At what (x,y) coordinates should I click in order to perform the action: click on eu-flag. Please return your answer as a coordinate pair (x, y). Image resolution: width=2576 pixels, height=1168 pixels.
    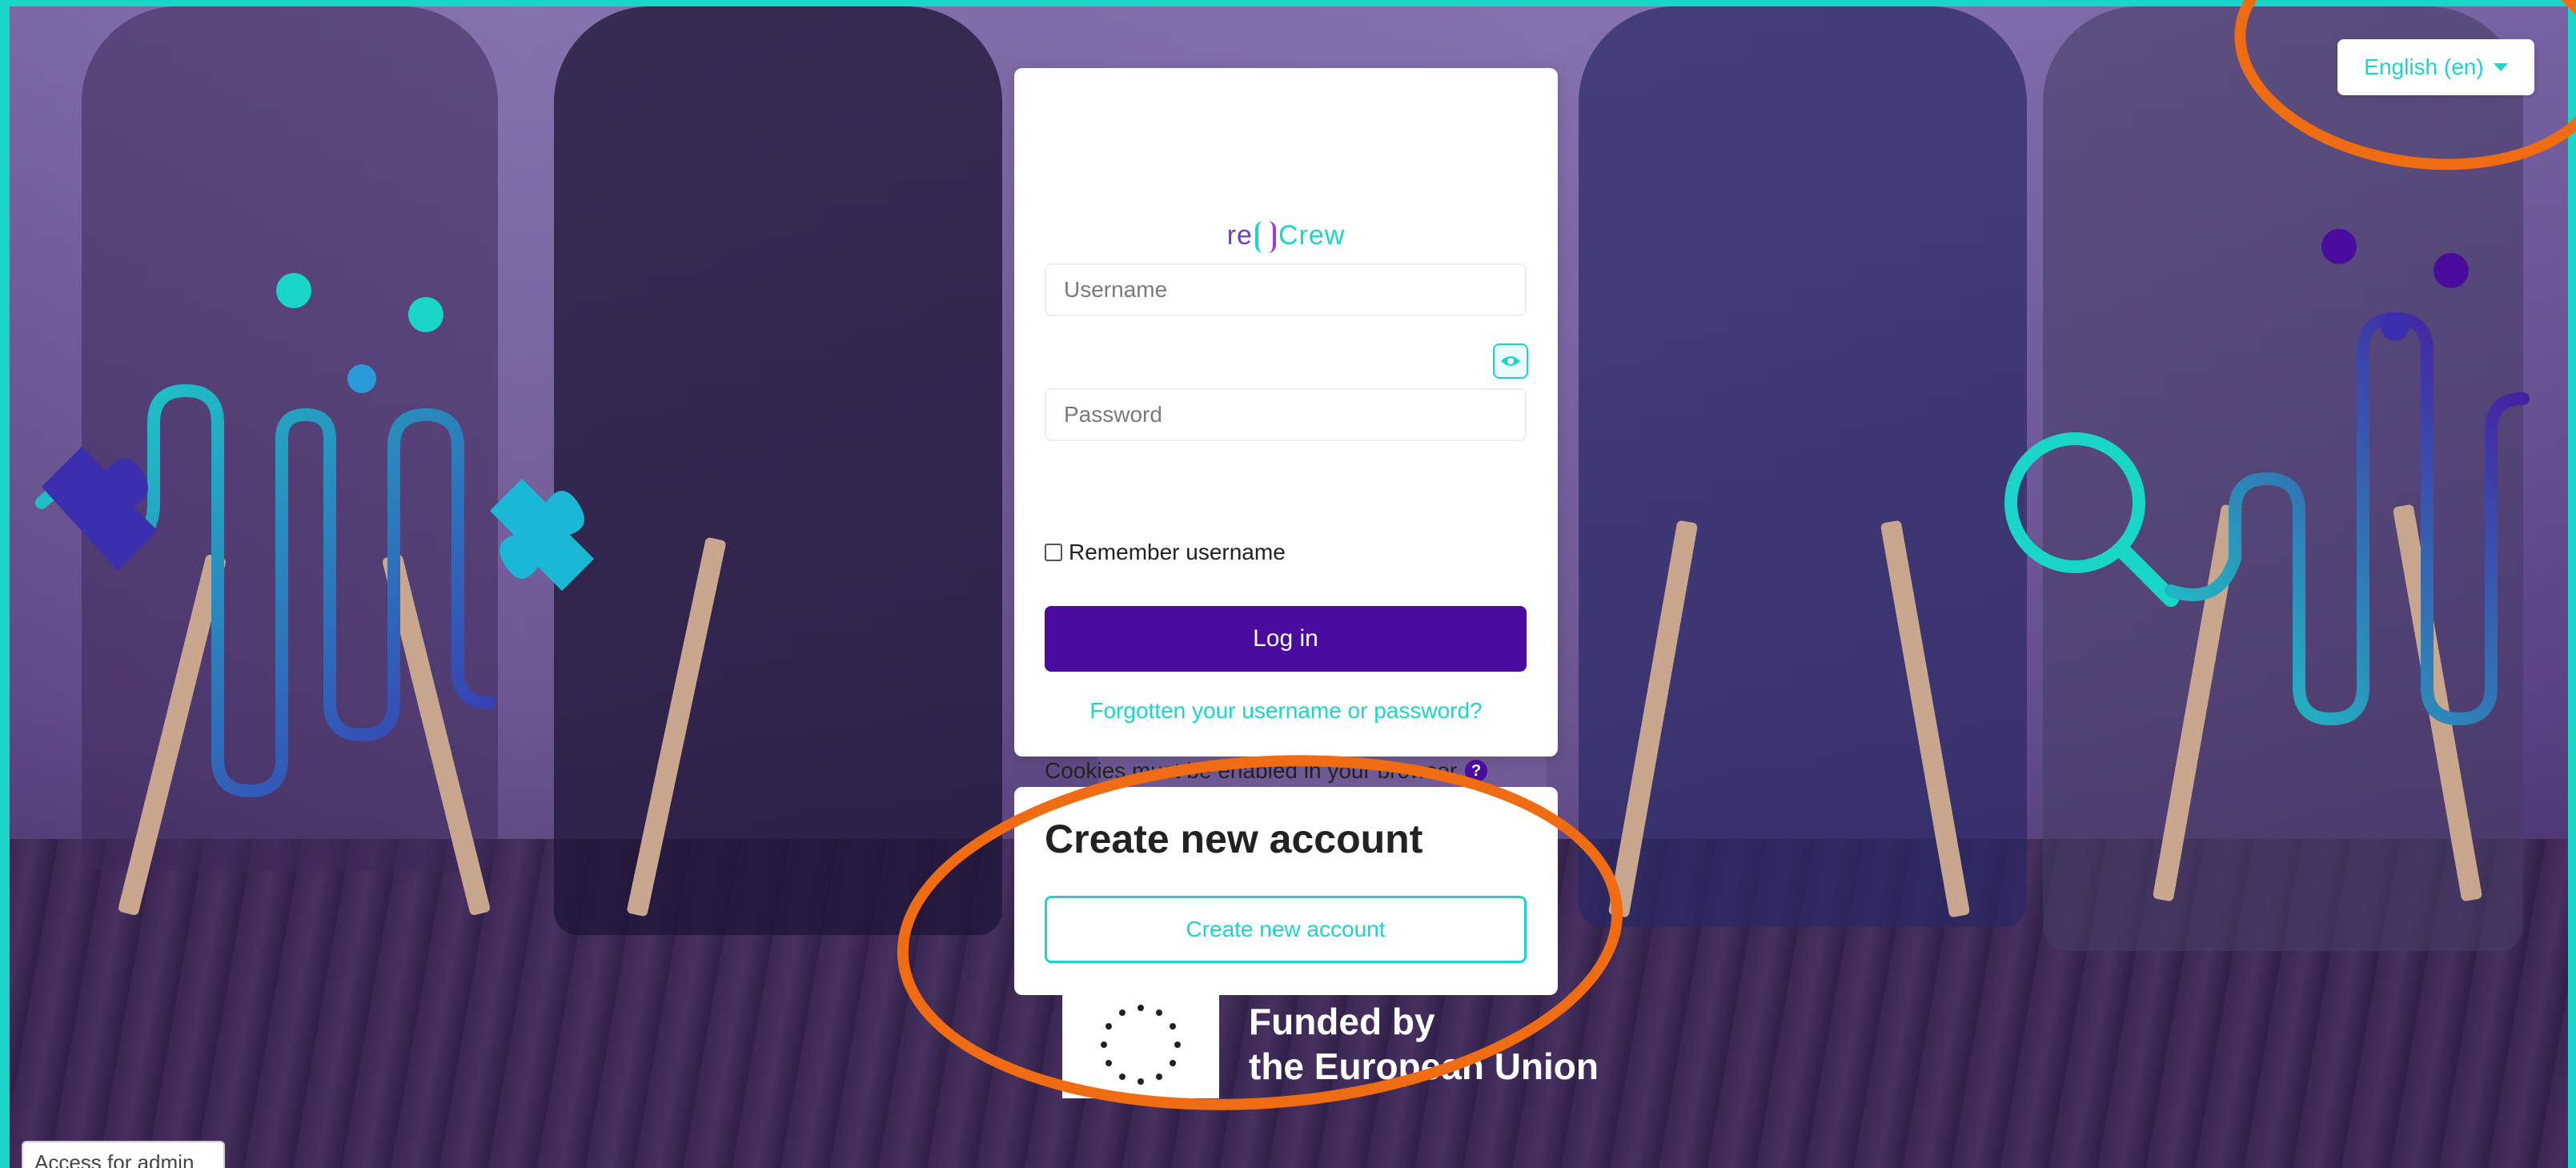
    Looking at the image, I should click on (1141, 1044).